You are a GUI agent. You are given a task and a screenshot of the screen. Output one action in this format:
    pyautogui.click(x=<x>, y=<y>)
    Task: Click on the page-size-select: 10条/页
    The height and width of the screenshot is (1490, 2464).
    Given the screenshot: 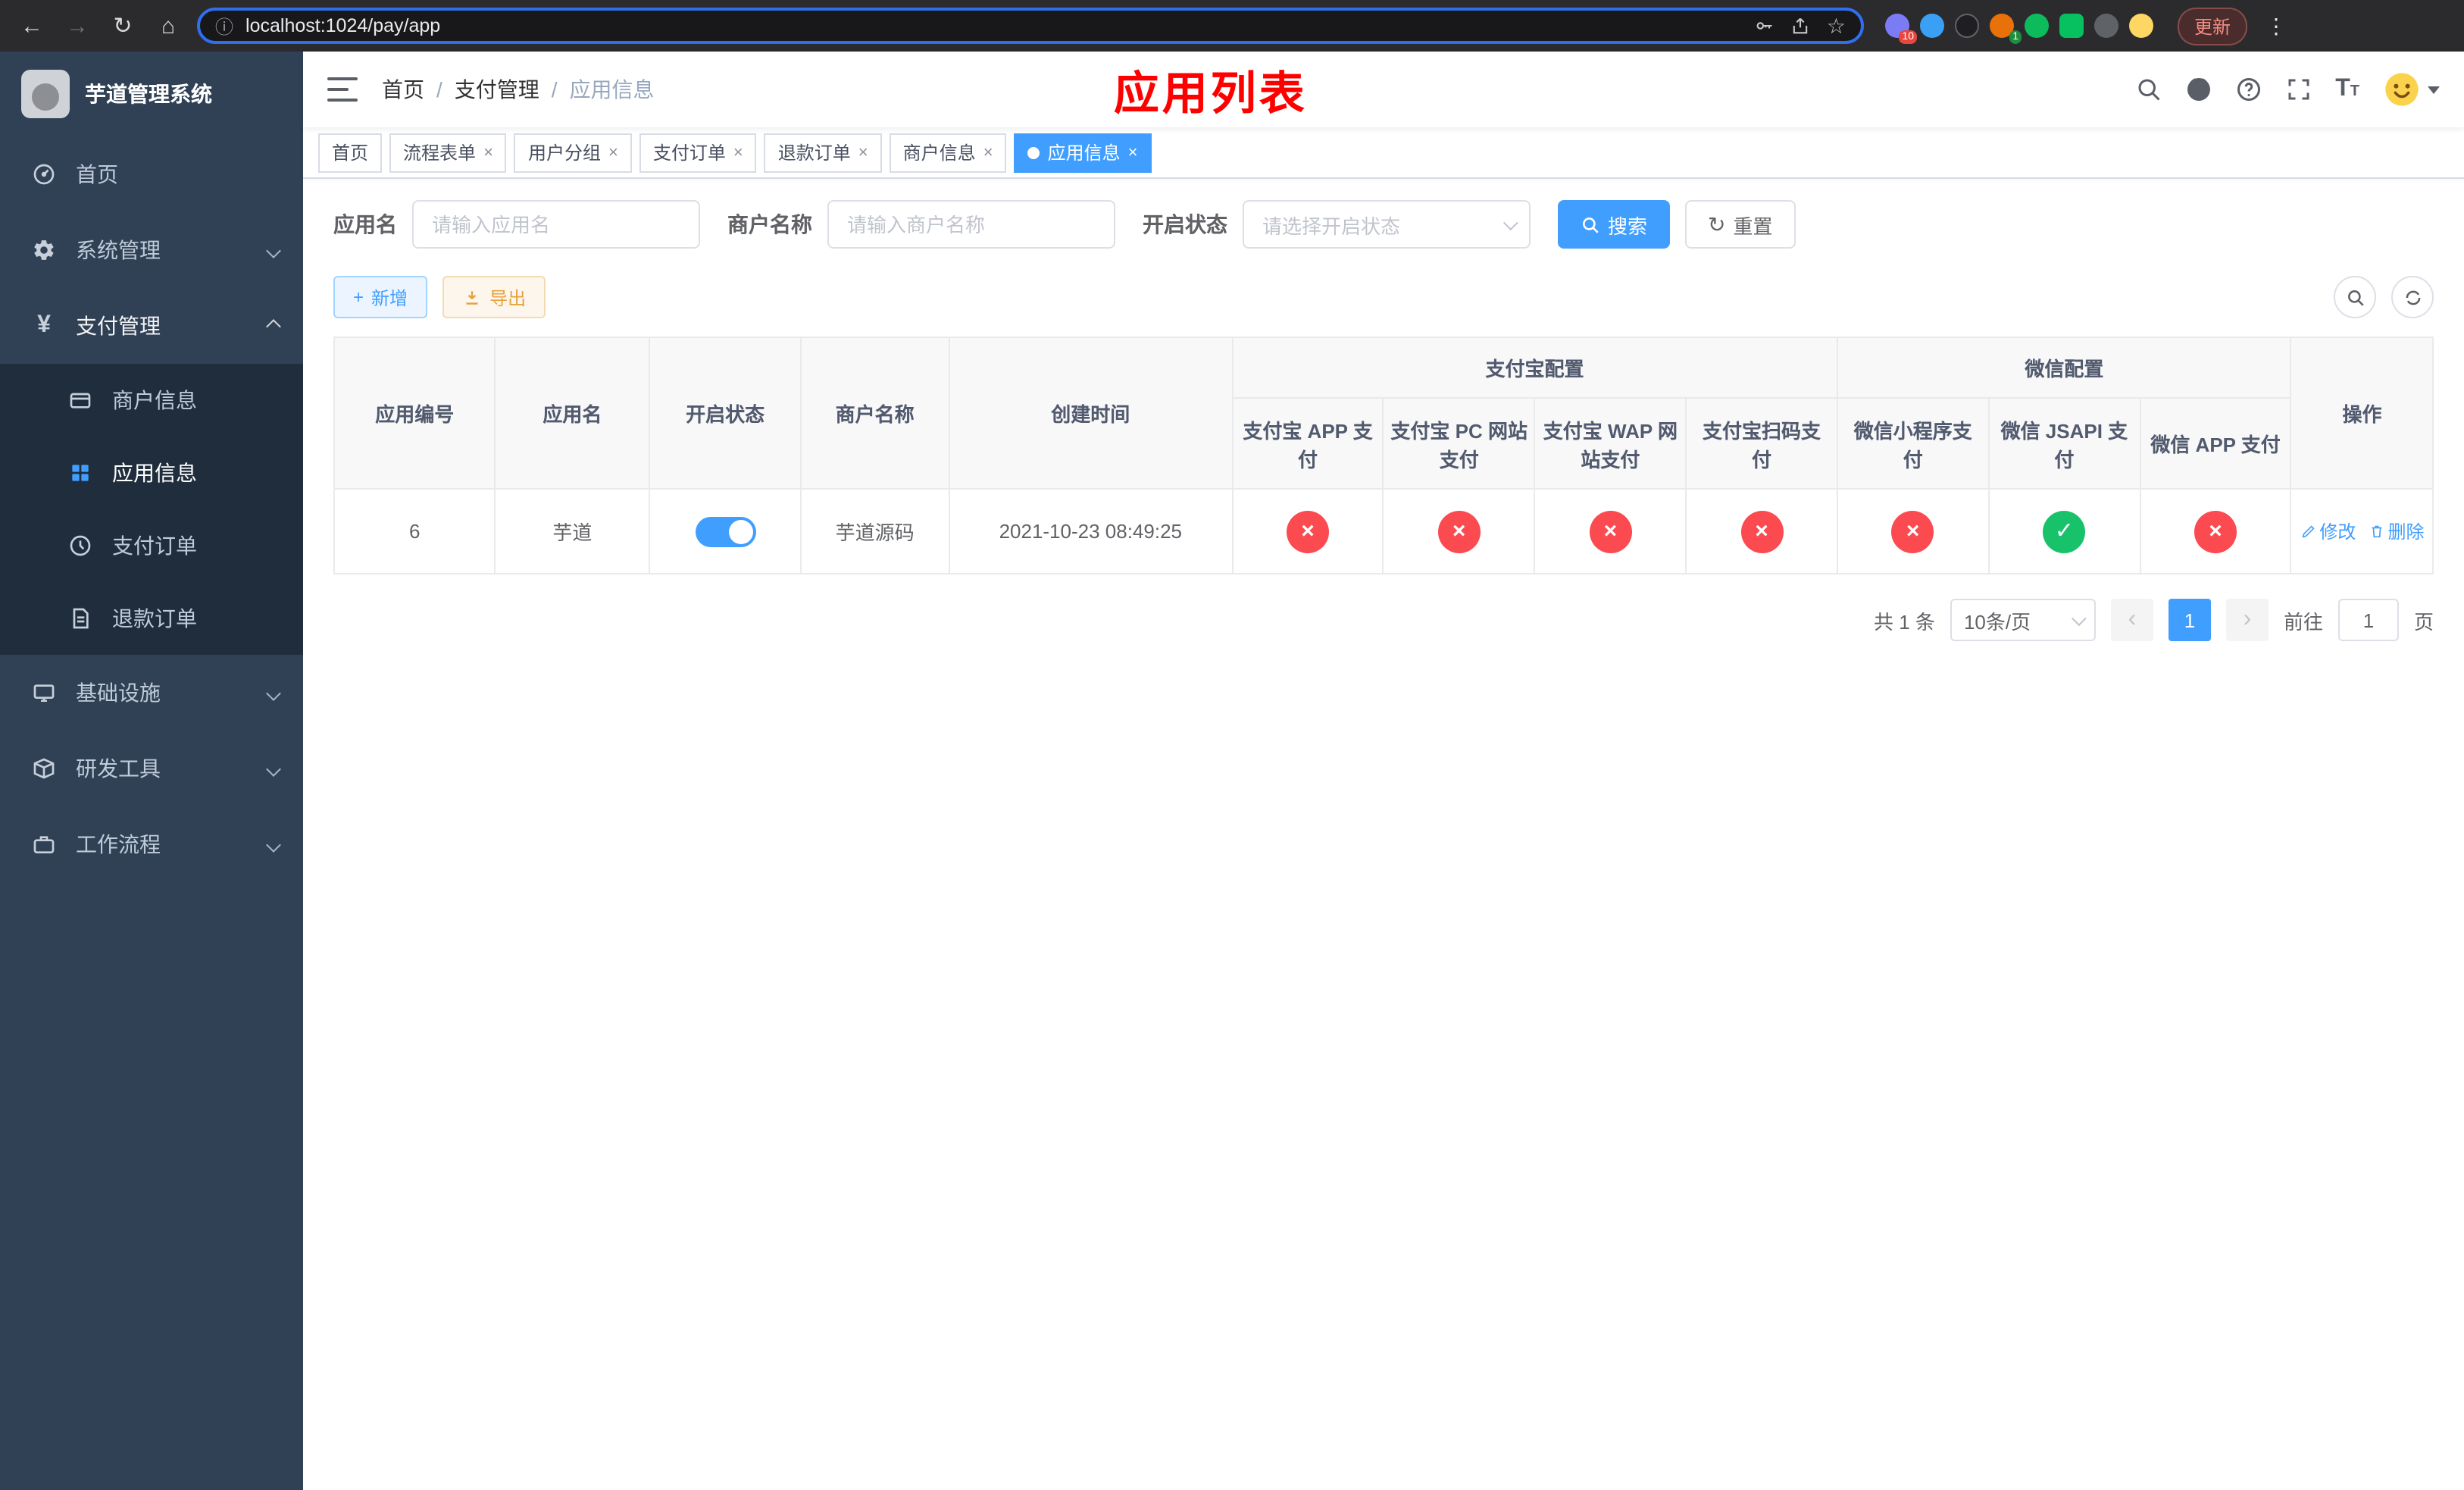 What is the action you would take?
    pyautogui.click(x=2023, y=620)
    